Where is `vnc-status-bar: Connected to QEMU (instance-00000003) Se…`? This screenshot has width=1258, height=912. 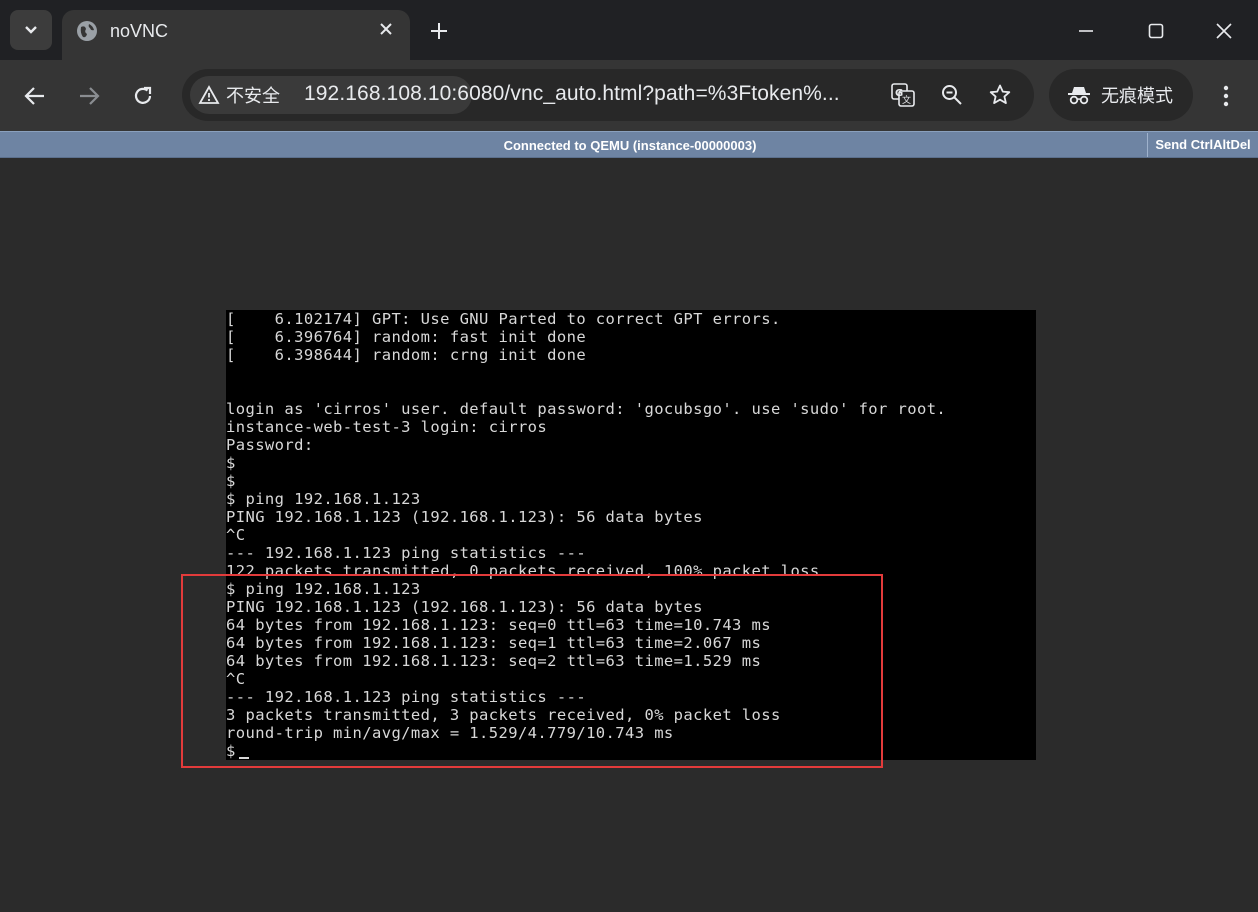
vnc-status-bar: Connected to QEMU (instance-00000003) Se… is located at coordinates (629, 144).